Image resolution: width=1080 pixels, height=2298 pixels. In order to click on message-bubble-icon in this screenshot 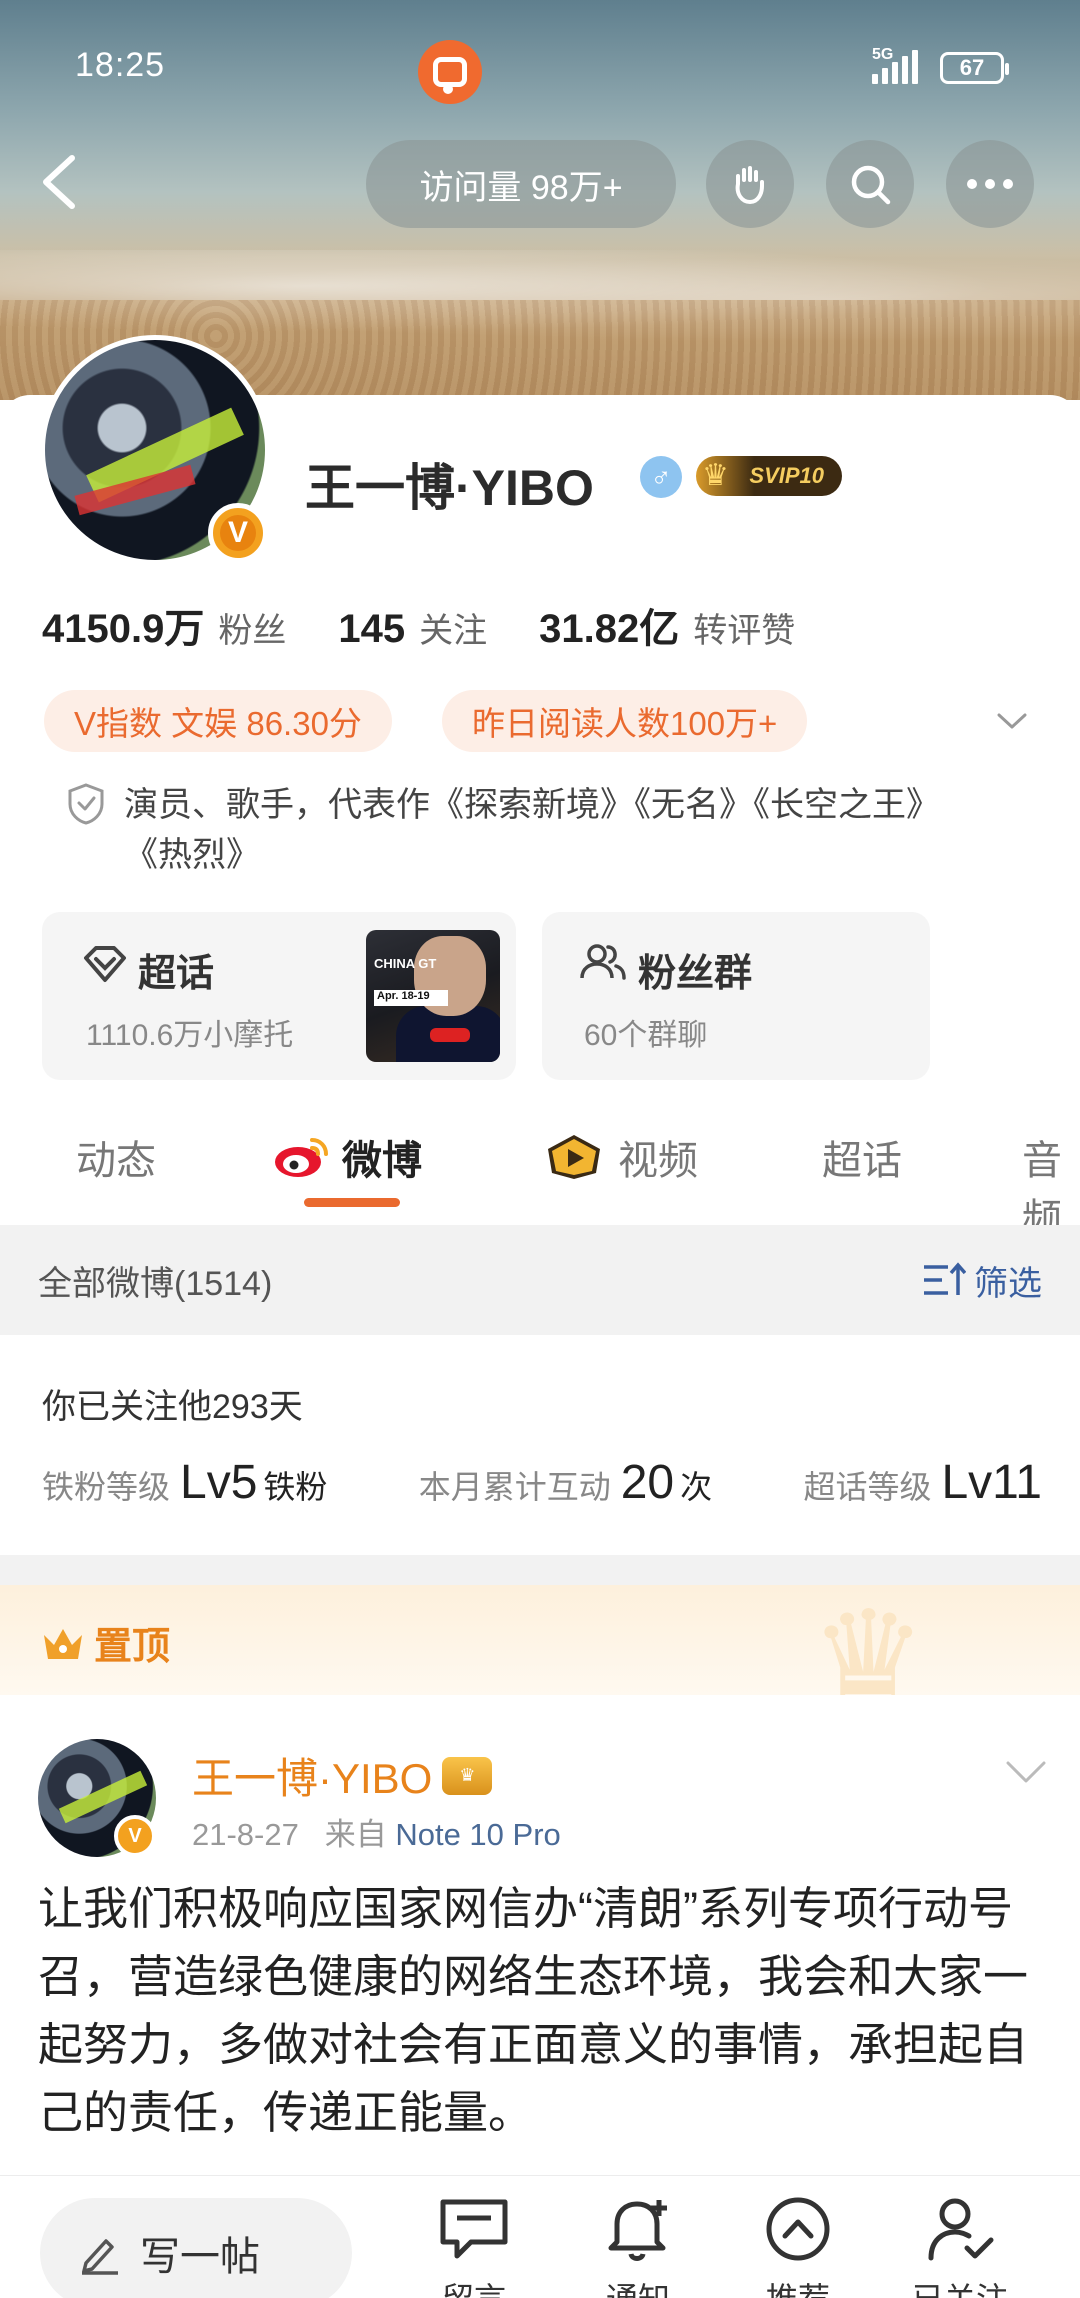, I will do `click(474, 2229)`.